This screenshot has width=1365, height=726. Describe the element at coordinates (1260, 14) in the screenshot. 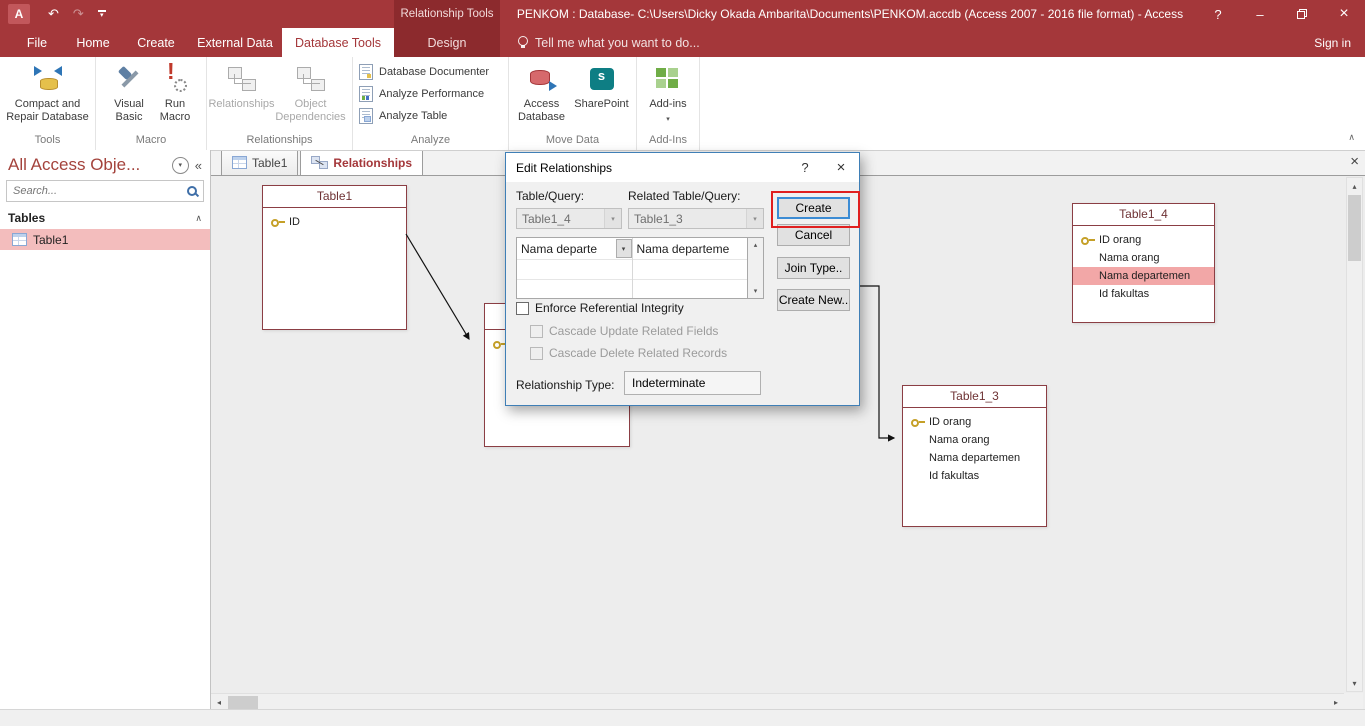

I see `minimize-icon: –` at that location.